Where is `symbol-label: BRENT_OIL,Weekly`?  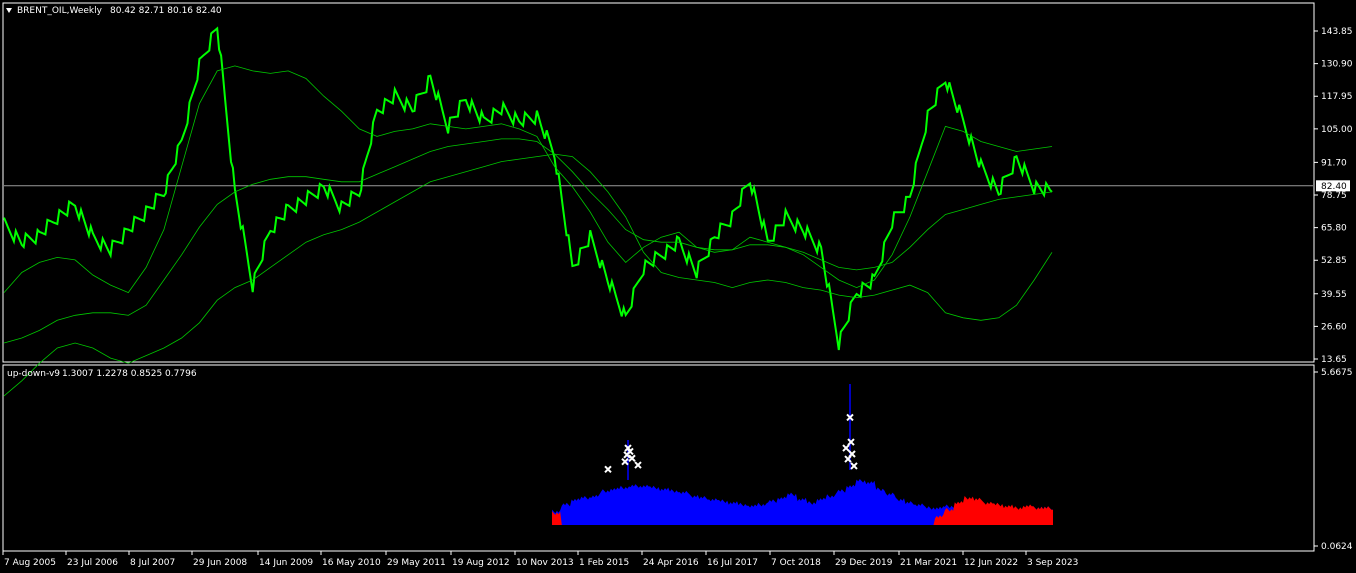 symbol-label: BRENT_OIL,Weekly is located at coordinates (60, 11).